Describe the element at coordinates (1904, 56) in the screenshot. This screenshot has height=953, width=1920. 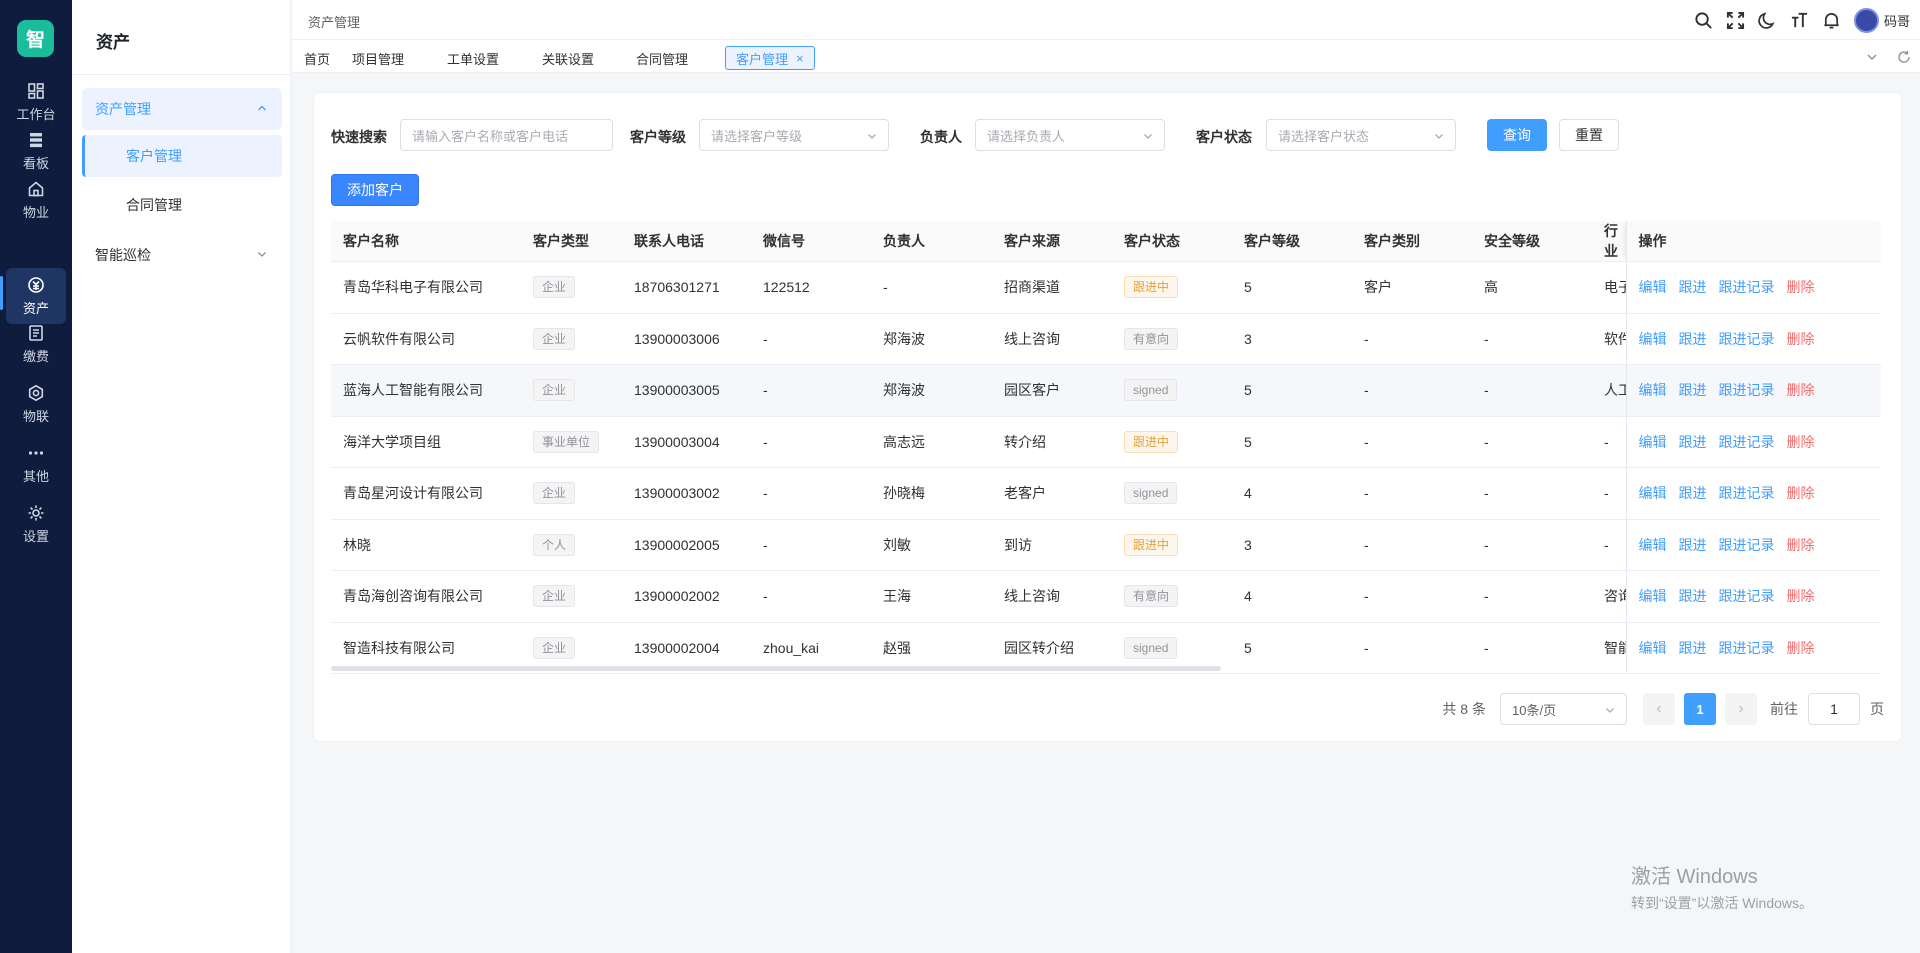
I see `refresh-button` at that location.